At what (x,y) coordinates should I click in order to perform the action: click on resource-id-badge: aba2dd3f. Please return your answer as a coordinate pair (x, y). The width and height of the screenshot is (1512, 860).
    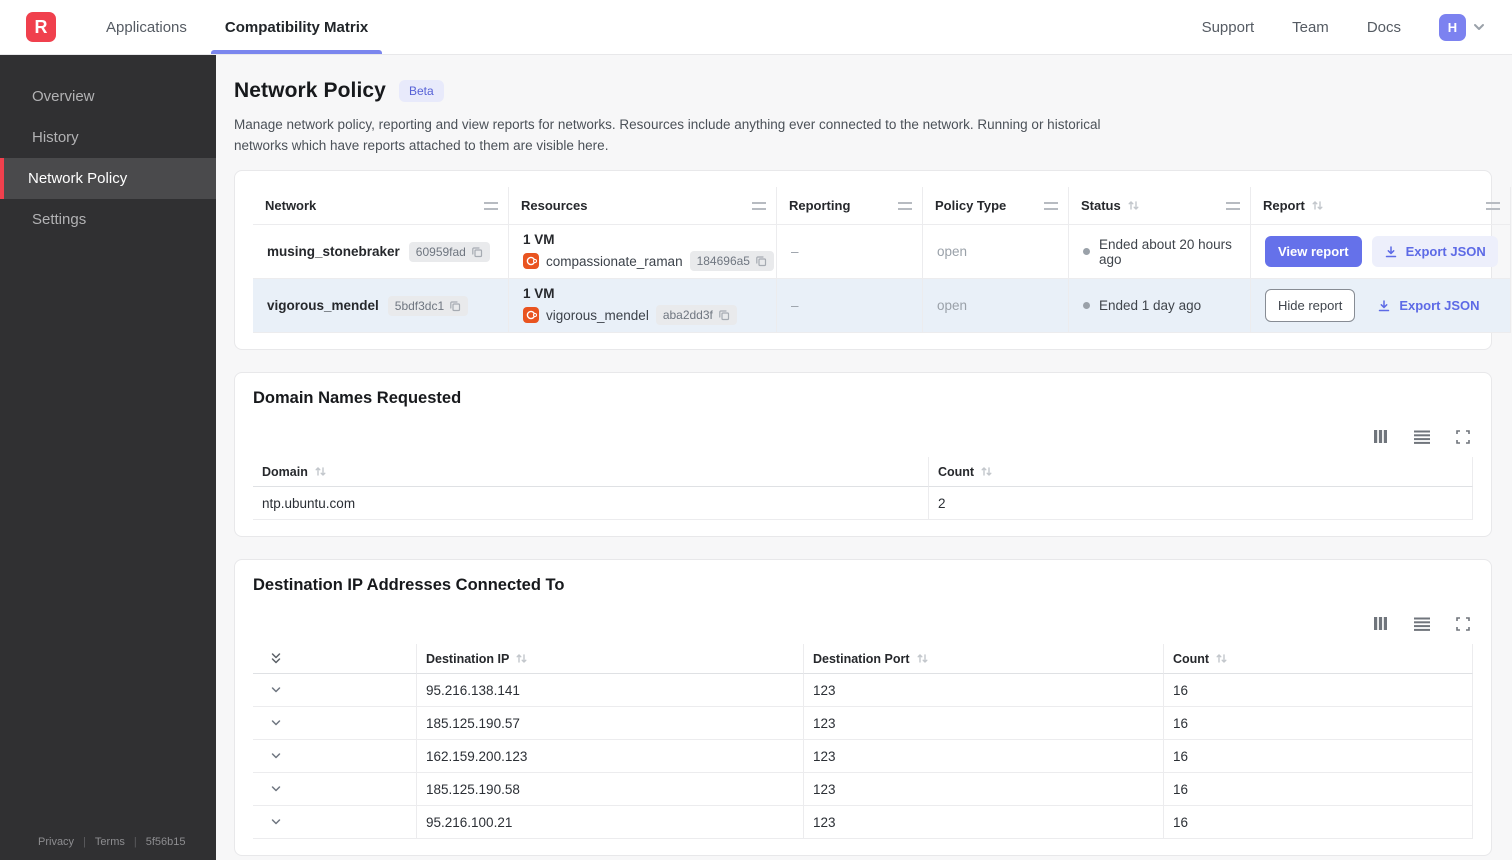
    Looking at the image, I should click on (696, 315).